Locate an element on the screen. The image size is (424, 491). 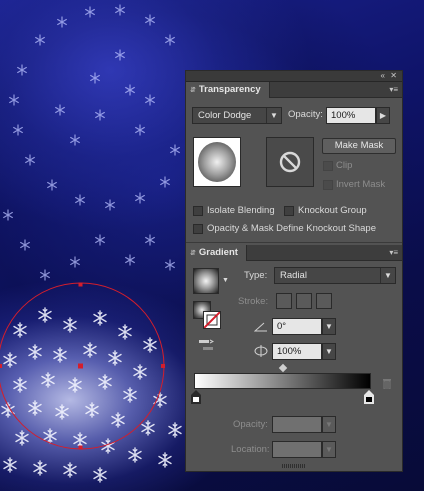
gradient-swatch is located at coordinates (206, 281).